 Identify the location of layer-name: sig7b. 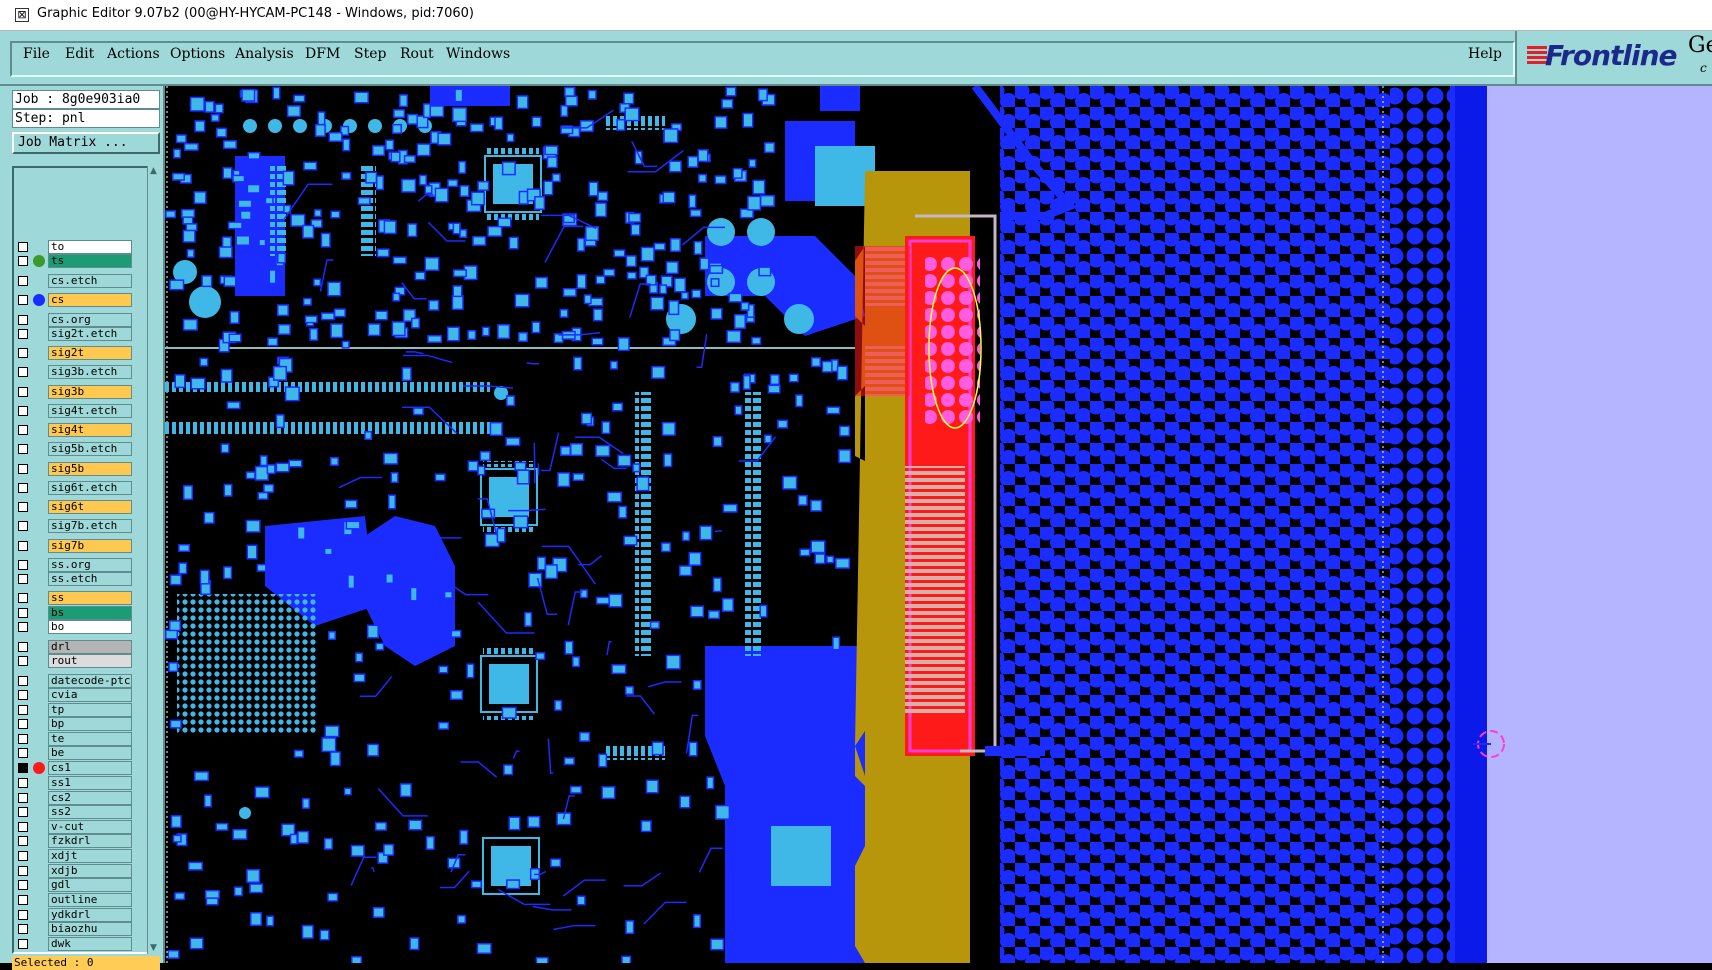
(90, 546).